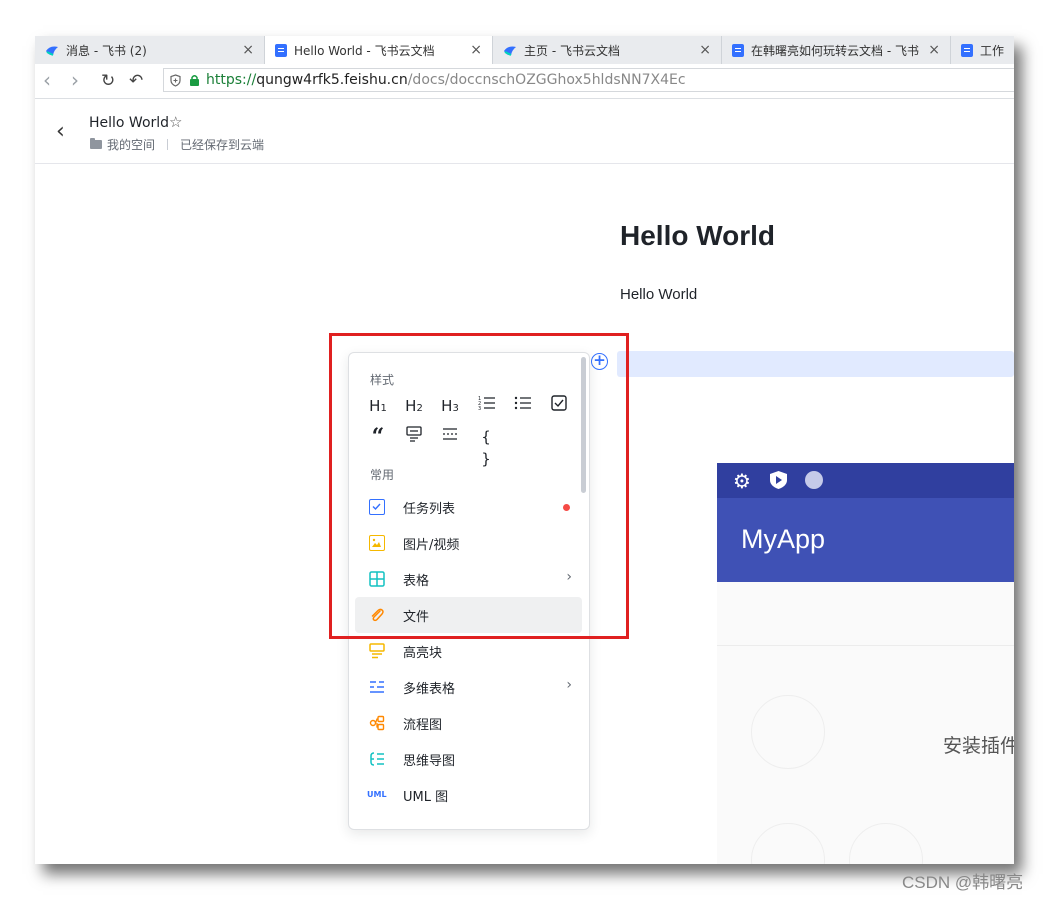 The height and width of the screenshot is (899, 1049). Describe the element at coordinates (426, 797) in the screenshot. I see `menu-item-label: UML 图` at that location.